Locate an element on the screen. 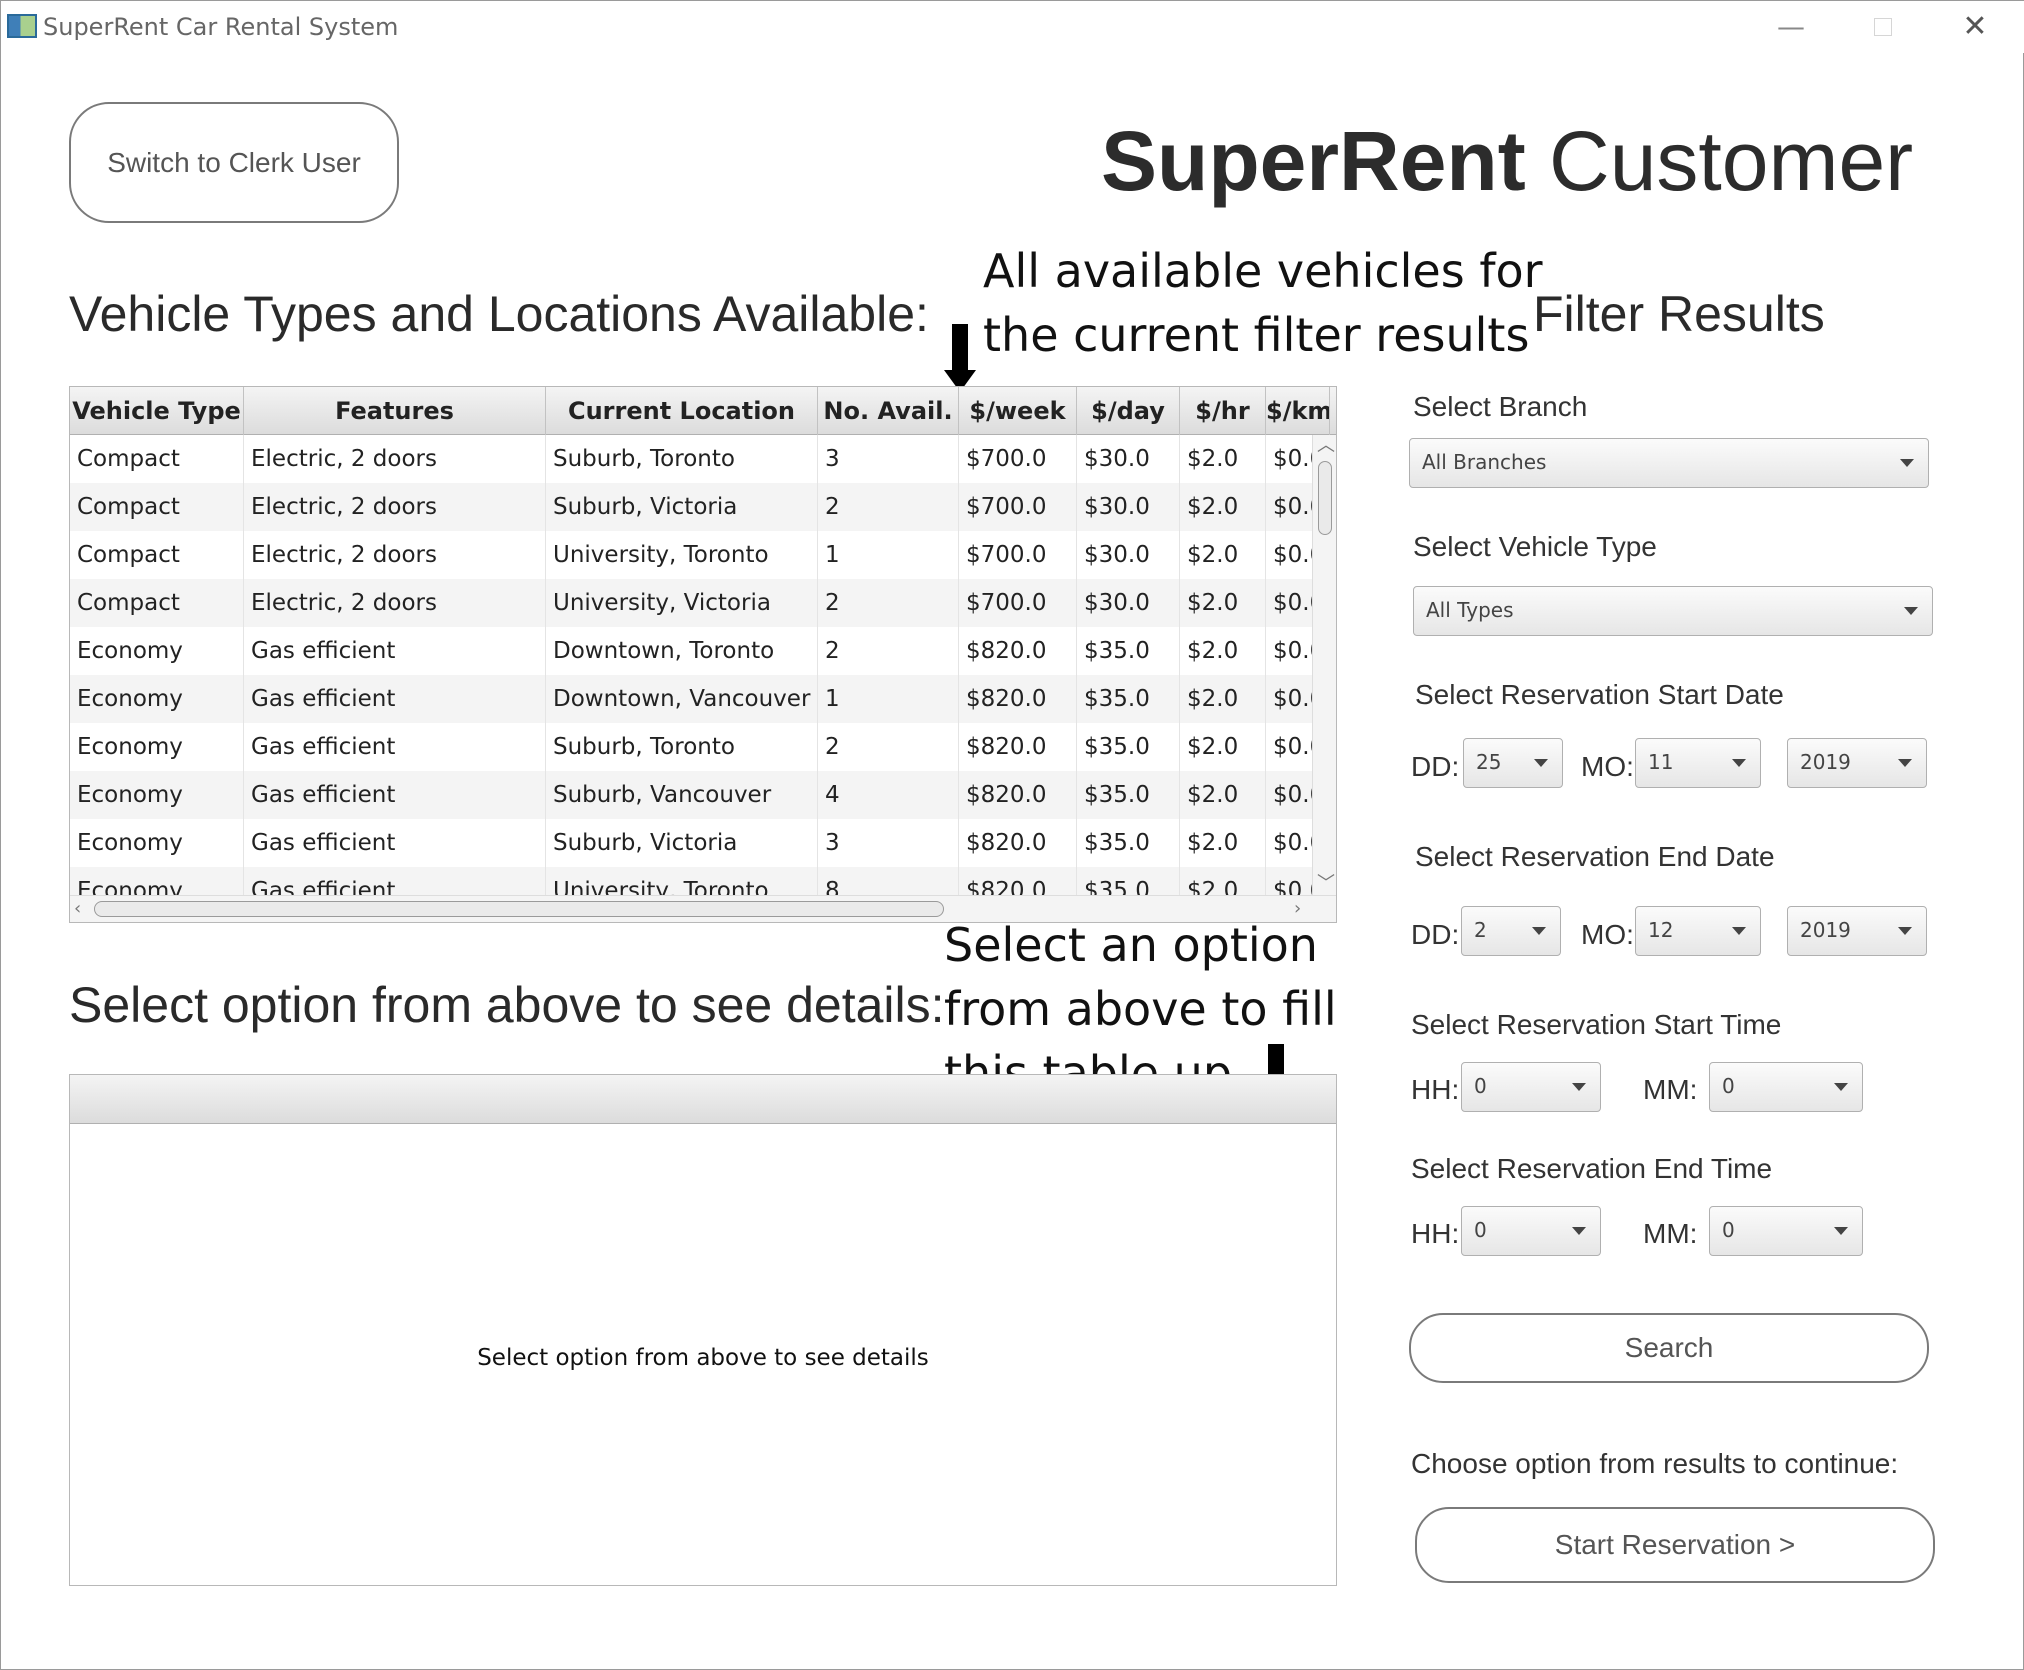 This screenshot has width=2024, height=1670. end-minute-select: 0 is located at coordinates (1786, 1231).